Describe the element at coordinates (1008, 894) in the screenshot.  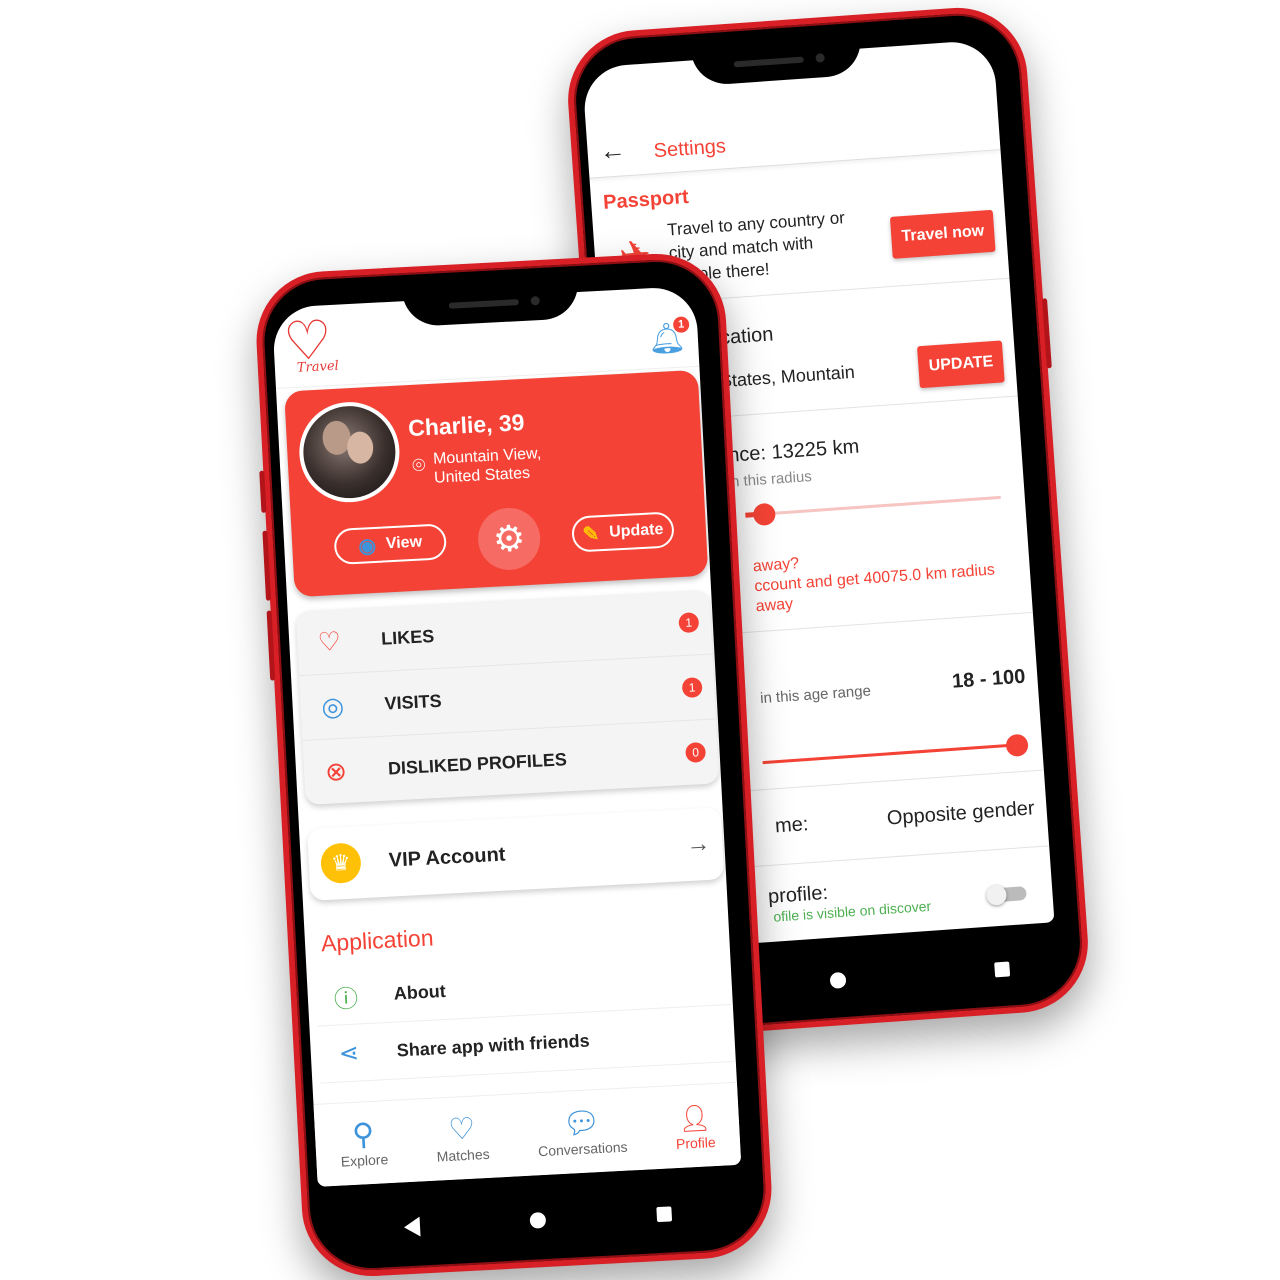
I see `profile-visibility-toggle` at that location.